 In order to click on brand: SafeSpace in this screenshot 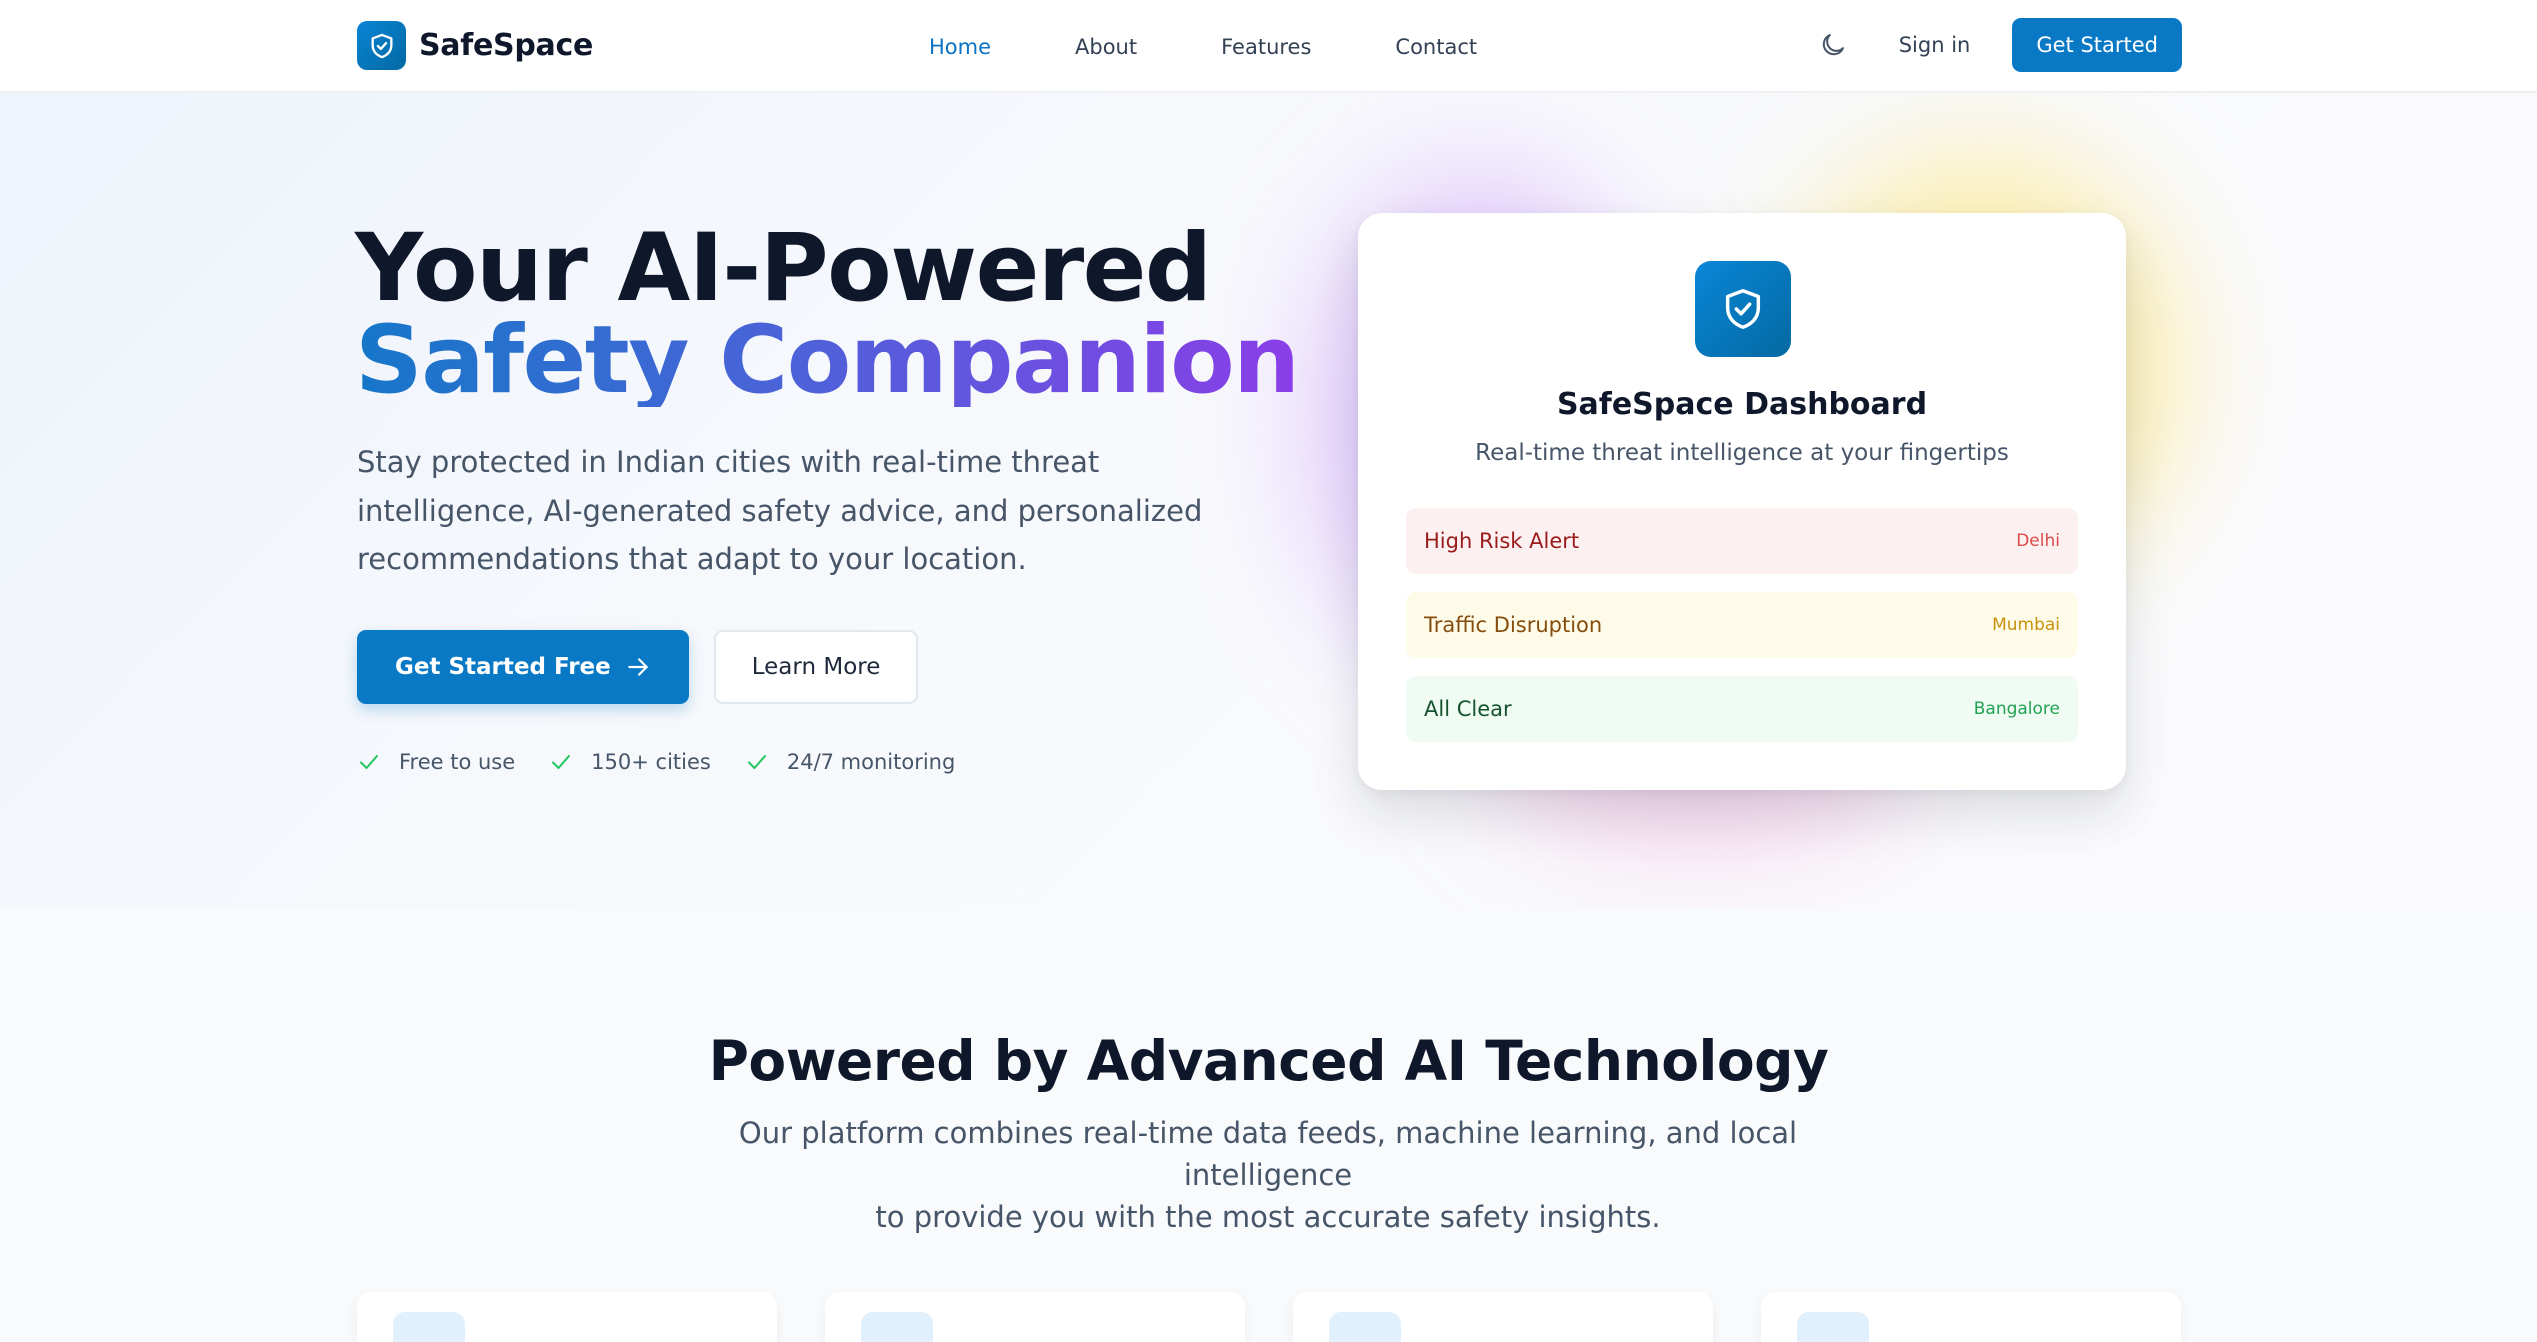, I will do `click(475, 45)`.